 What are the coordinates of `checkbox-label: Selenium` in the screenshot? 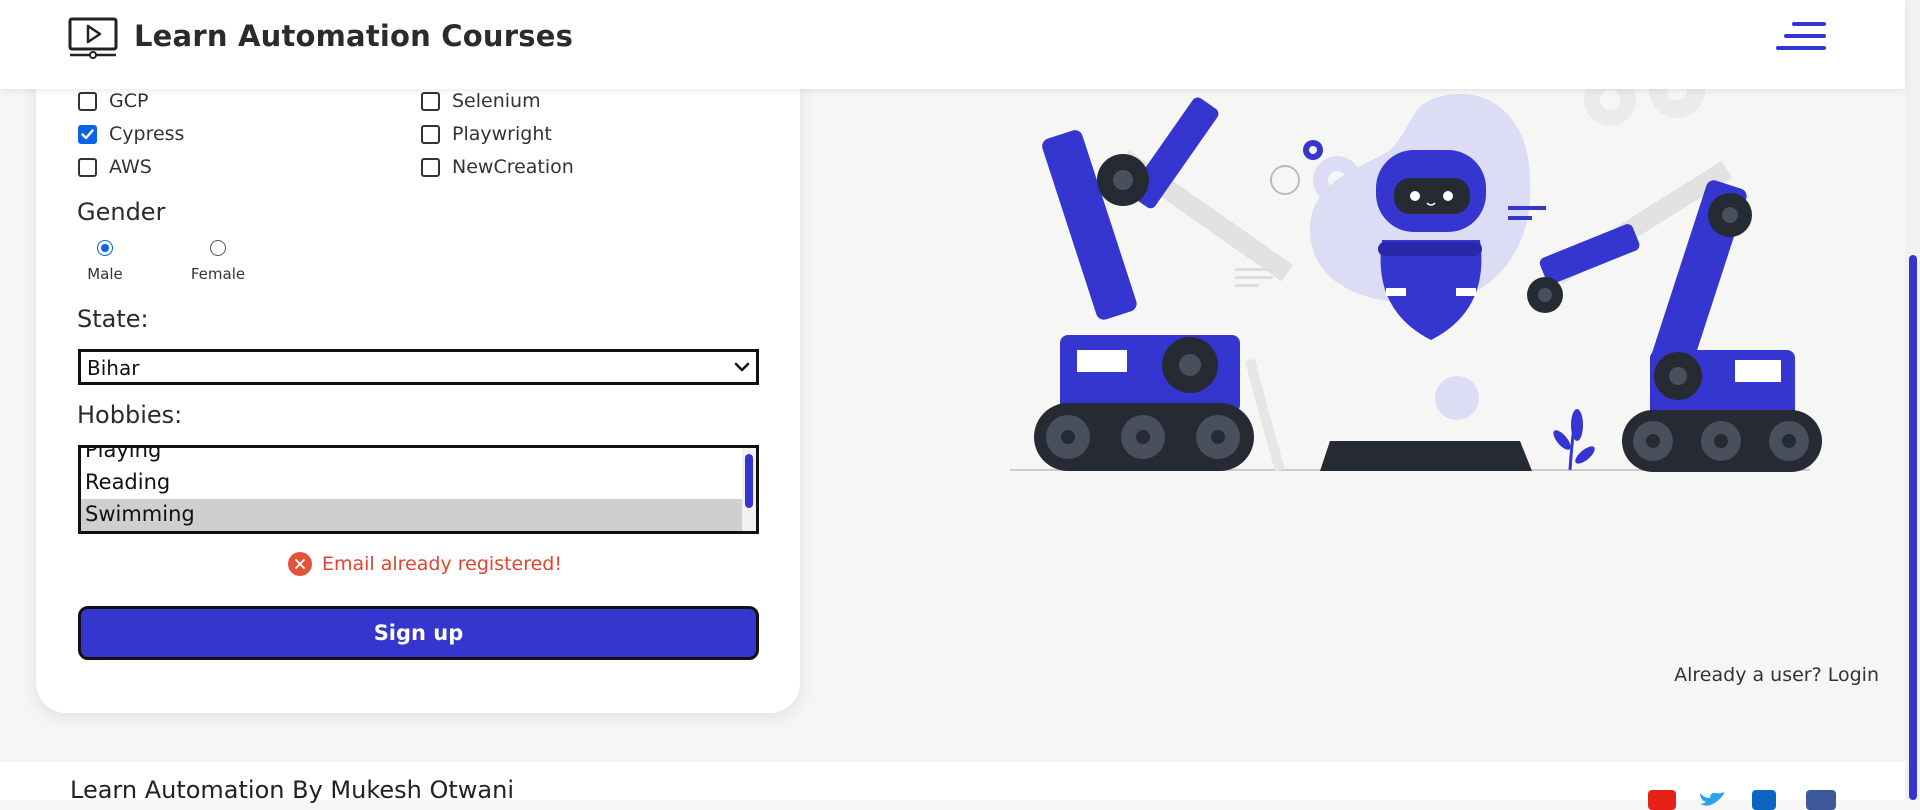 It's located at (496, 101).